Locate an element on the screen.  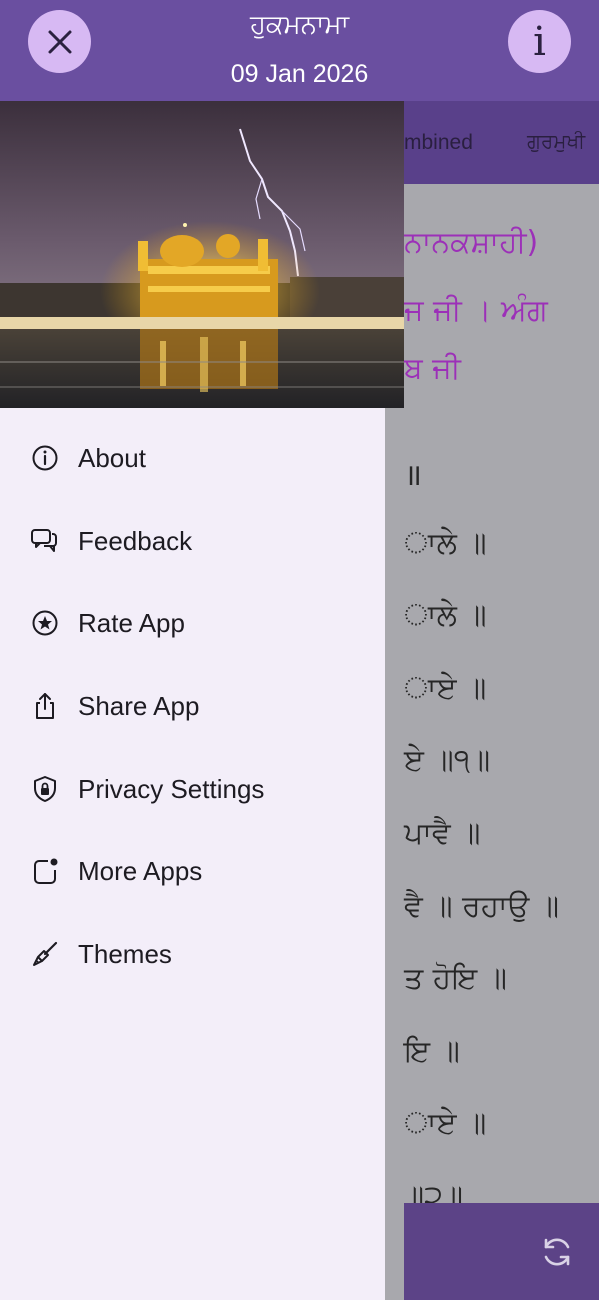
gurbani-line: ਇ ॥ is located at coordinates (432, 1051).